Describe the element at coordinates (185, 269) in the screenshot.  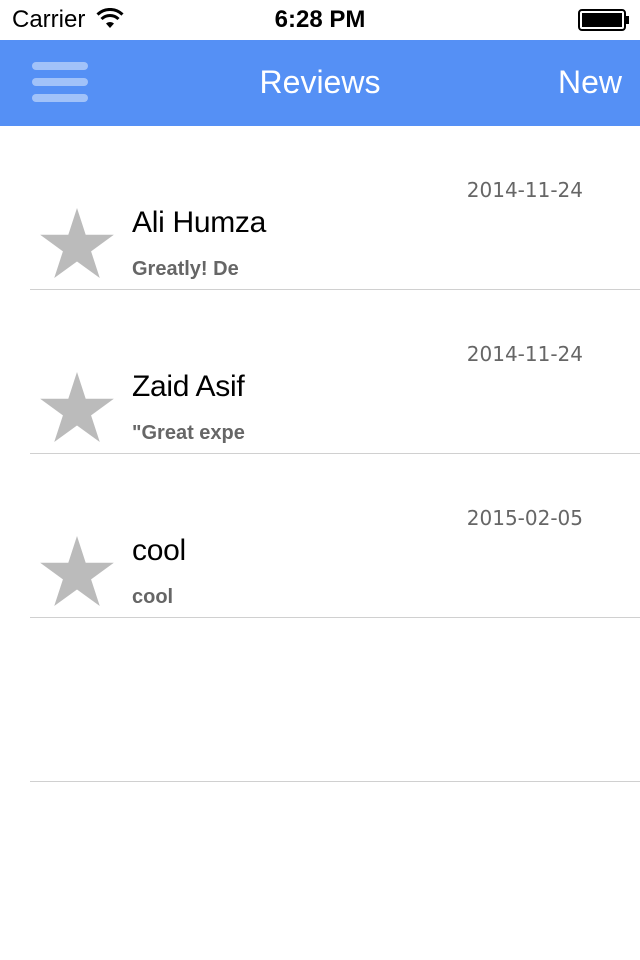
I see `review-snippet: Greatly! De` at that location.